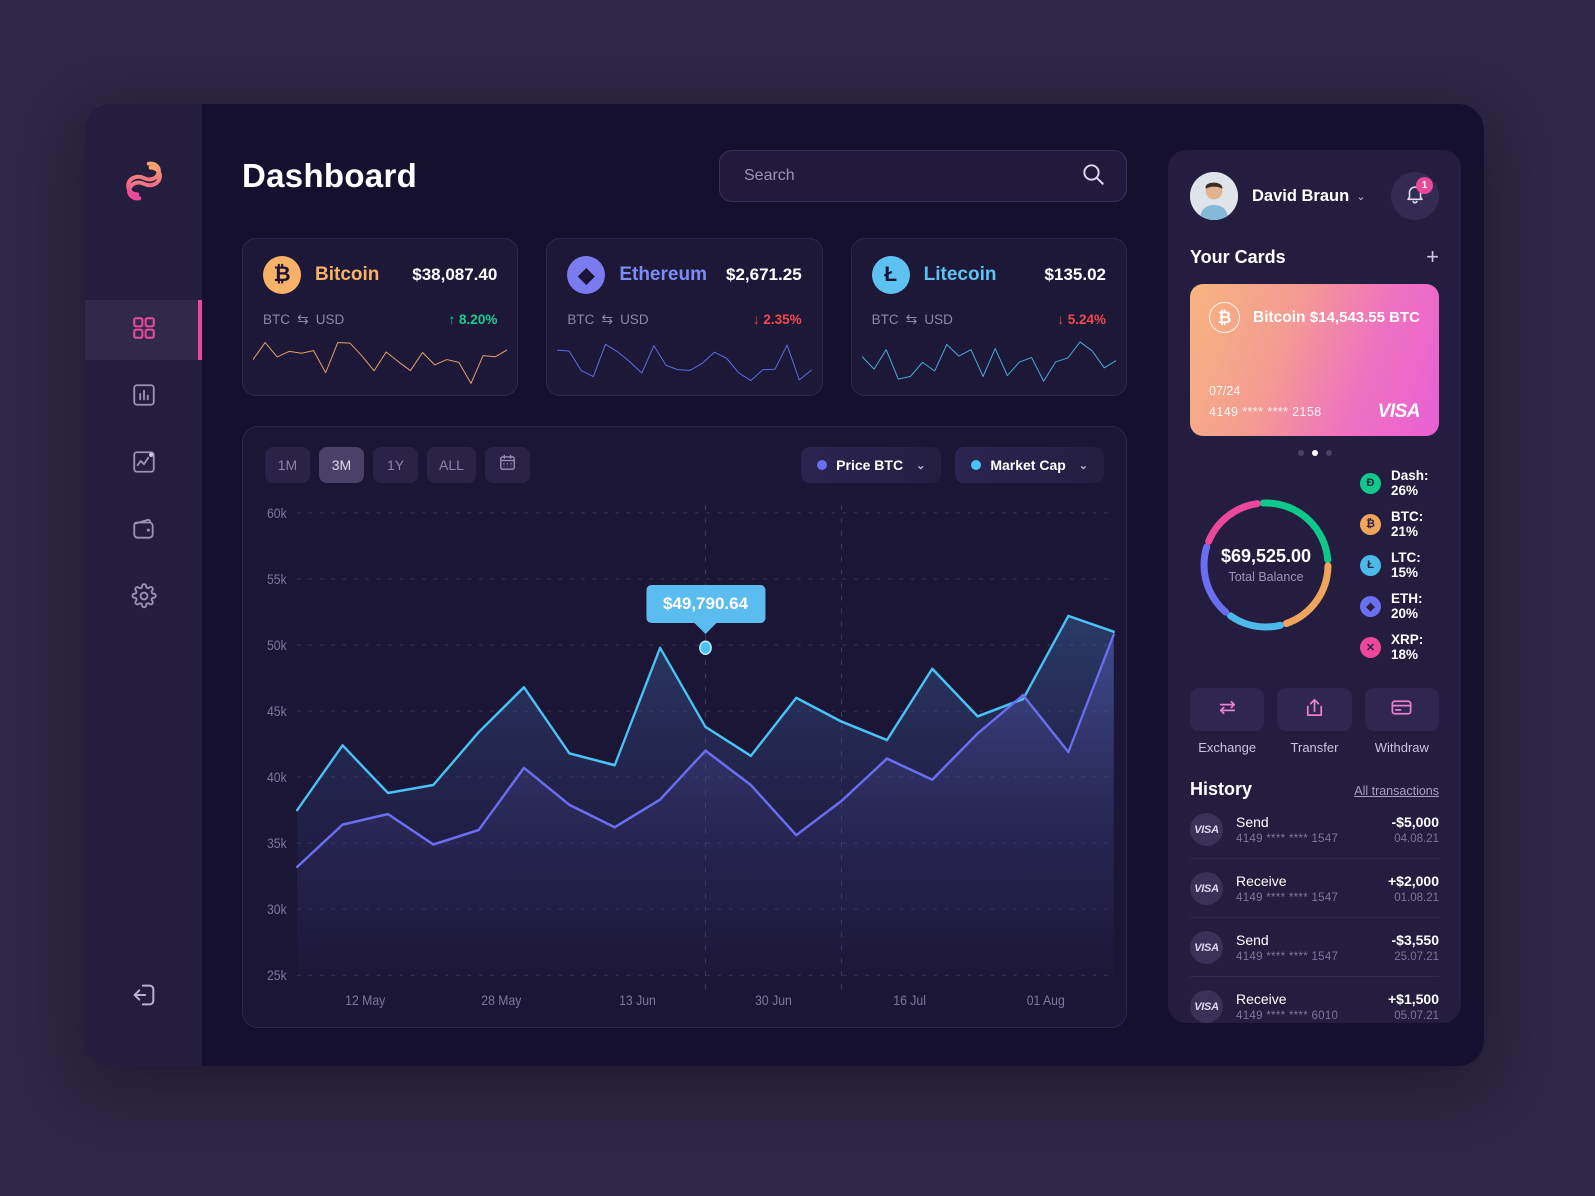 Image resolution: width=1595 pixels, height=1196 pixels. Describe the element at coordinates (1314, 789) in the screenshot. I see `history-header: History All transactions` at that location.